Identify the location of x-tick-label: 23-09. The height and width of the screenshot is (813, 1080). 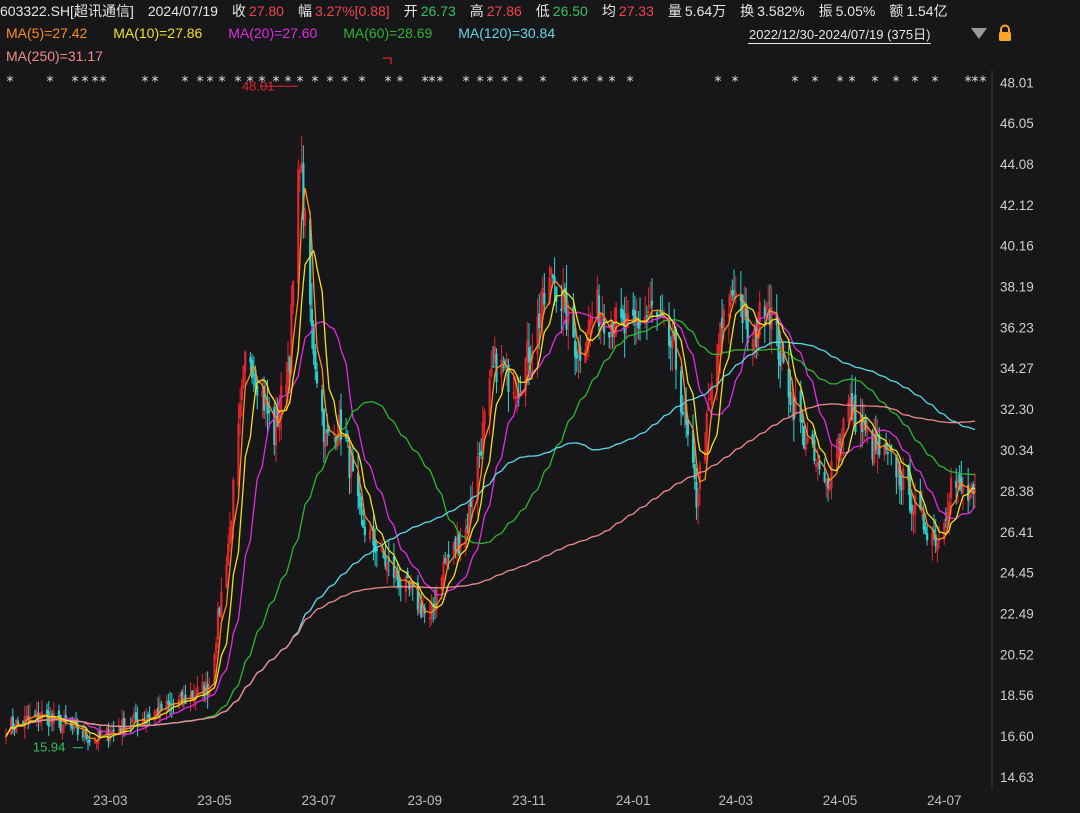
(424, 800).